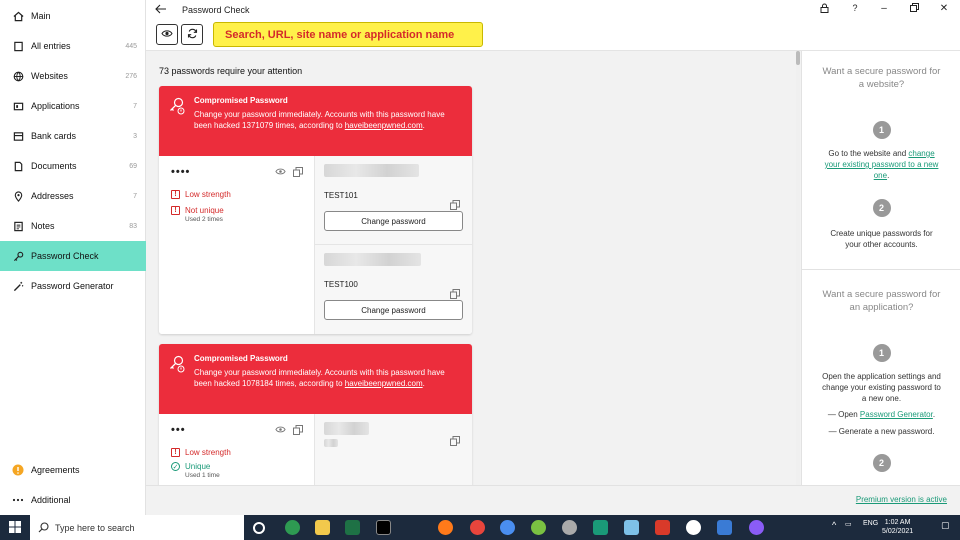 This screenshot has height=540, width=960. Describe the element at coordinates (897, 527) in the screenshot. I see `clock: 1:02 AM 5/02/2021` at that location.